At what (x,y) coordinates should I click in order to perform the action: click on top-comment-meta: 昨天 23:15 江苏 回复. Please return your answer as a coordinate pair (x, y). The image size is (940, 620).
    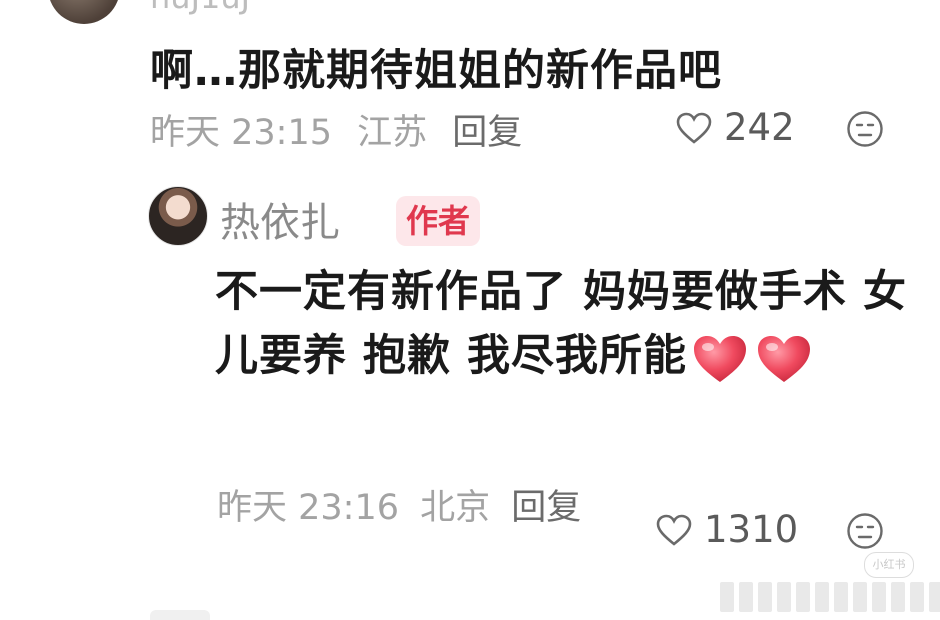
    Looking at the image, I should click on (343, 129).